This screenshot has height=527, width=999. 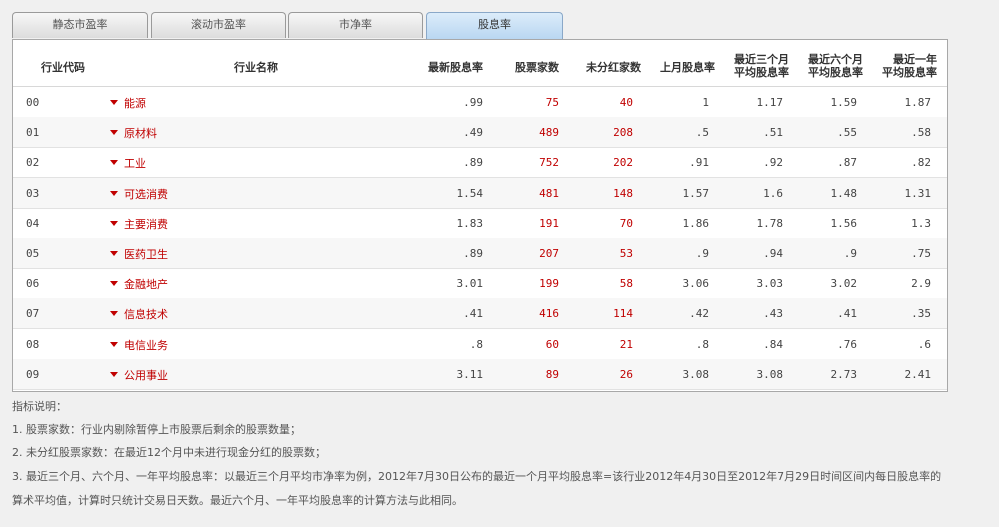 I want to click on note-2: 2. 未分红股票家数：在最近12个月中未进行现金分红的股票数；, so click(x=169, y=452).